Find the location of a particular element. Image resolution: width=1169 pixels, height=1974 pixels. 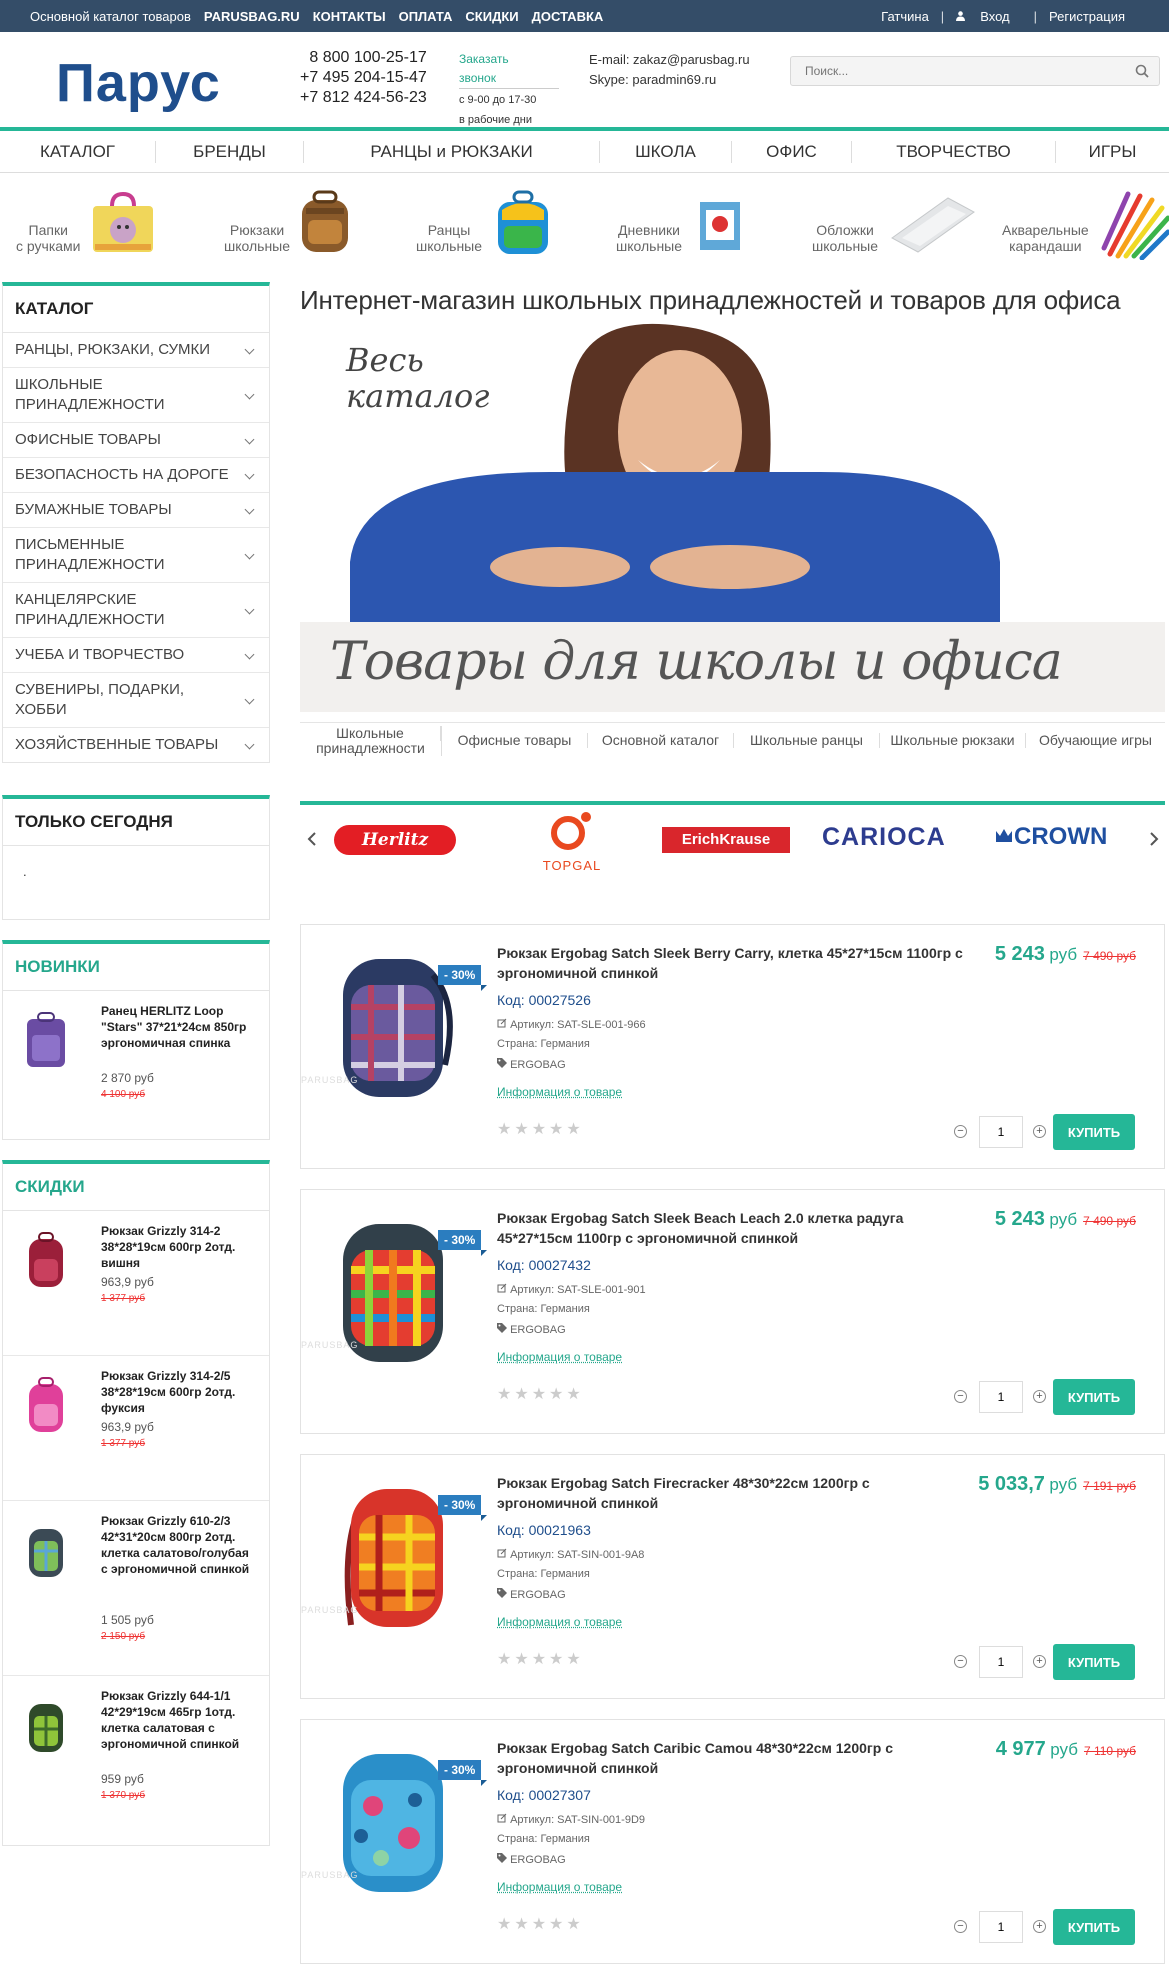

catalog-item: БУМАЖНЫЕ ТОВАРЫ is located at coordinates (136, 510).